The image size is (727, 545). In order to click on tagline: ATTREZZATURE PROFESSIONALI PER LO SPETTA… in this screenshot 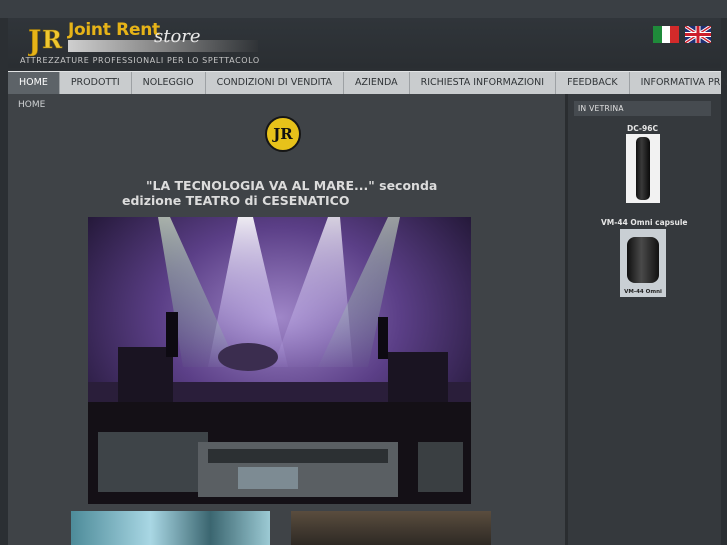, I will do `click(140, 60)`.